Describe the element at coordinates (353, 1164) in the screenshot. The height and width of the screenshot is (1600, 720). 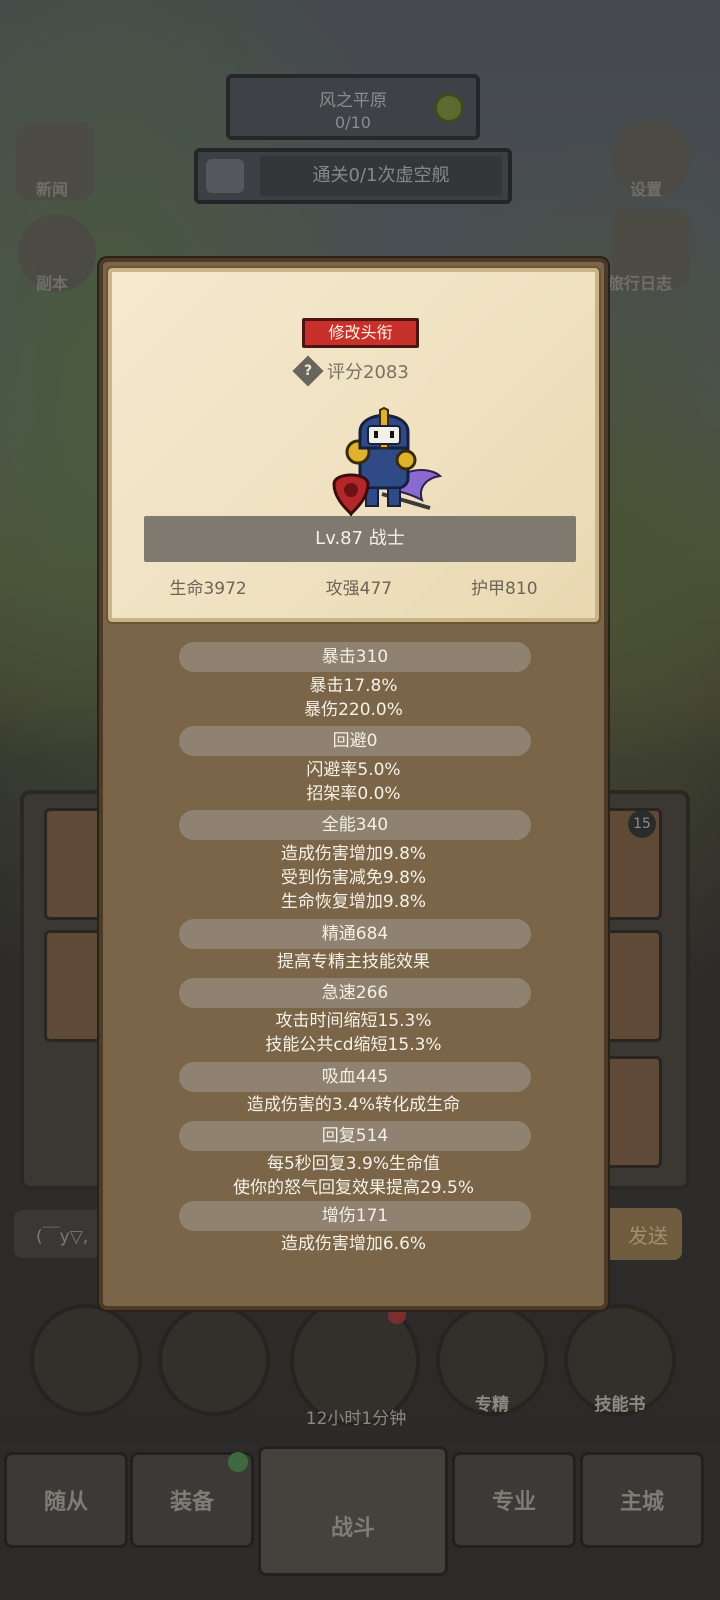
I see `stat-line: 每5秒回复3.9%生命值` at that location.